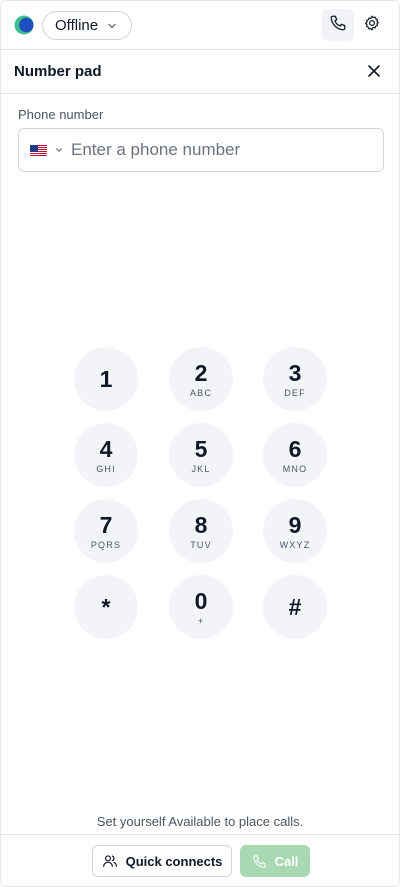  I want to click on call-button: Call, so click(275, 861).